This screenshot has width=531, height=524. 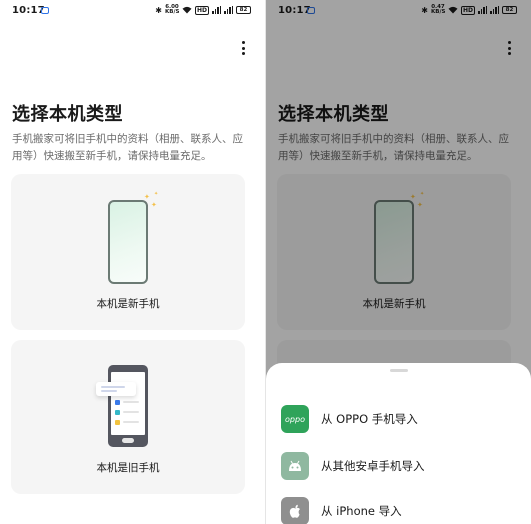 I want to click on new-phone-illustration-icon, so click(x=128, y=242).